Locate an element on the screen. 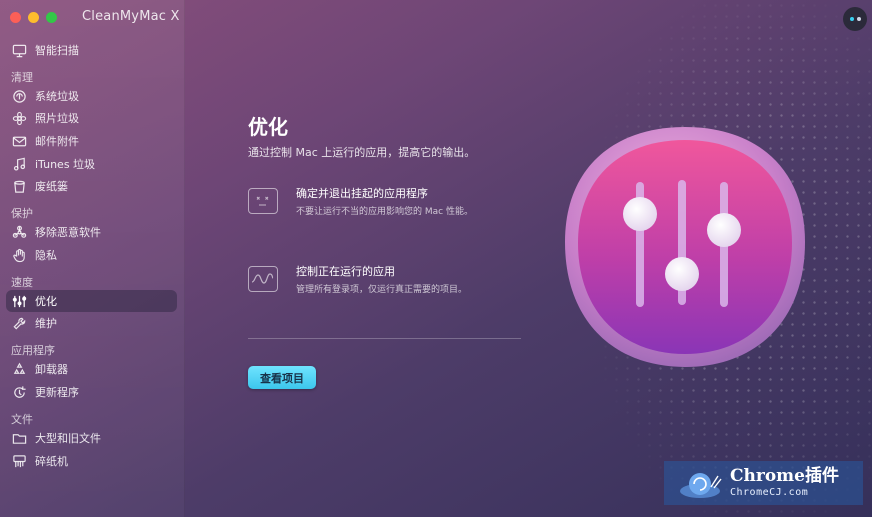 This screenshot has height=517, width=872. sidebar-item-photo-junk: 照片垃圾 is located at coordinates (91, 118).